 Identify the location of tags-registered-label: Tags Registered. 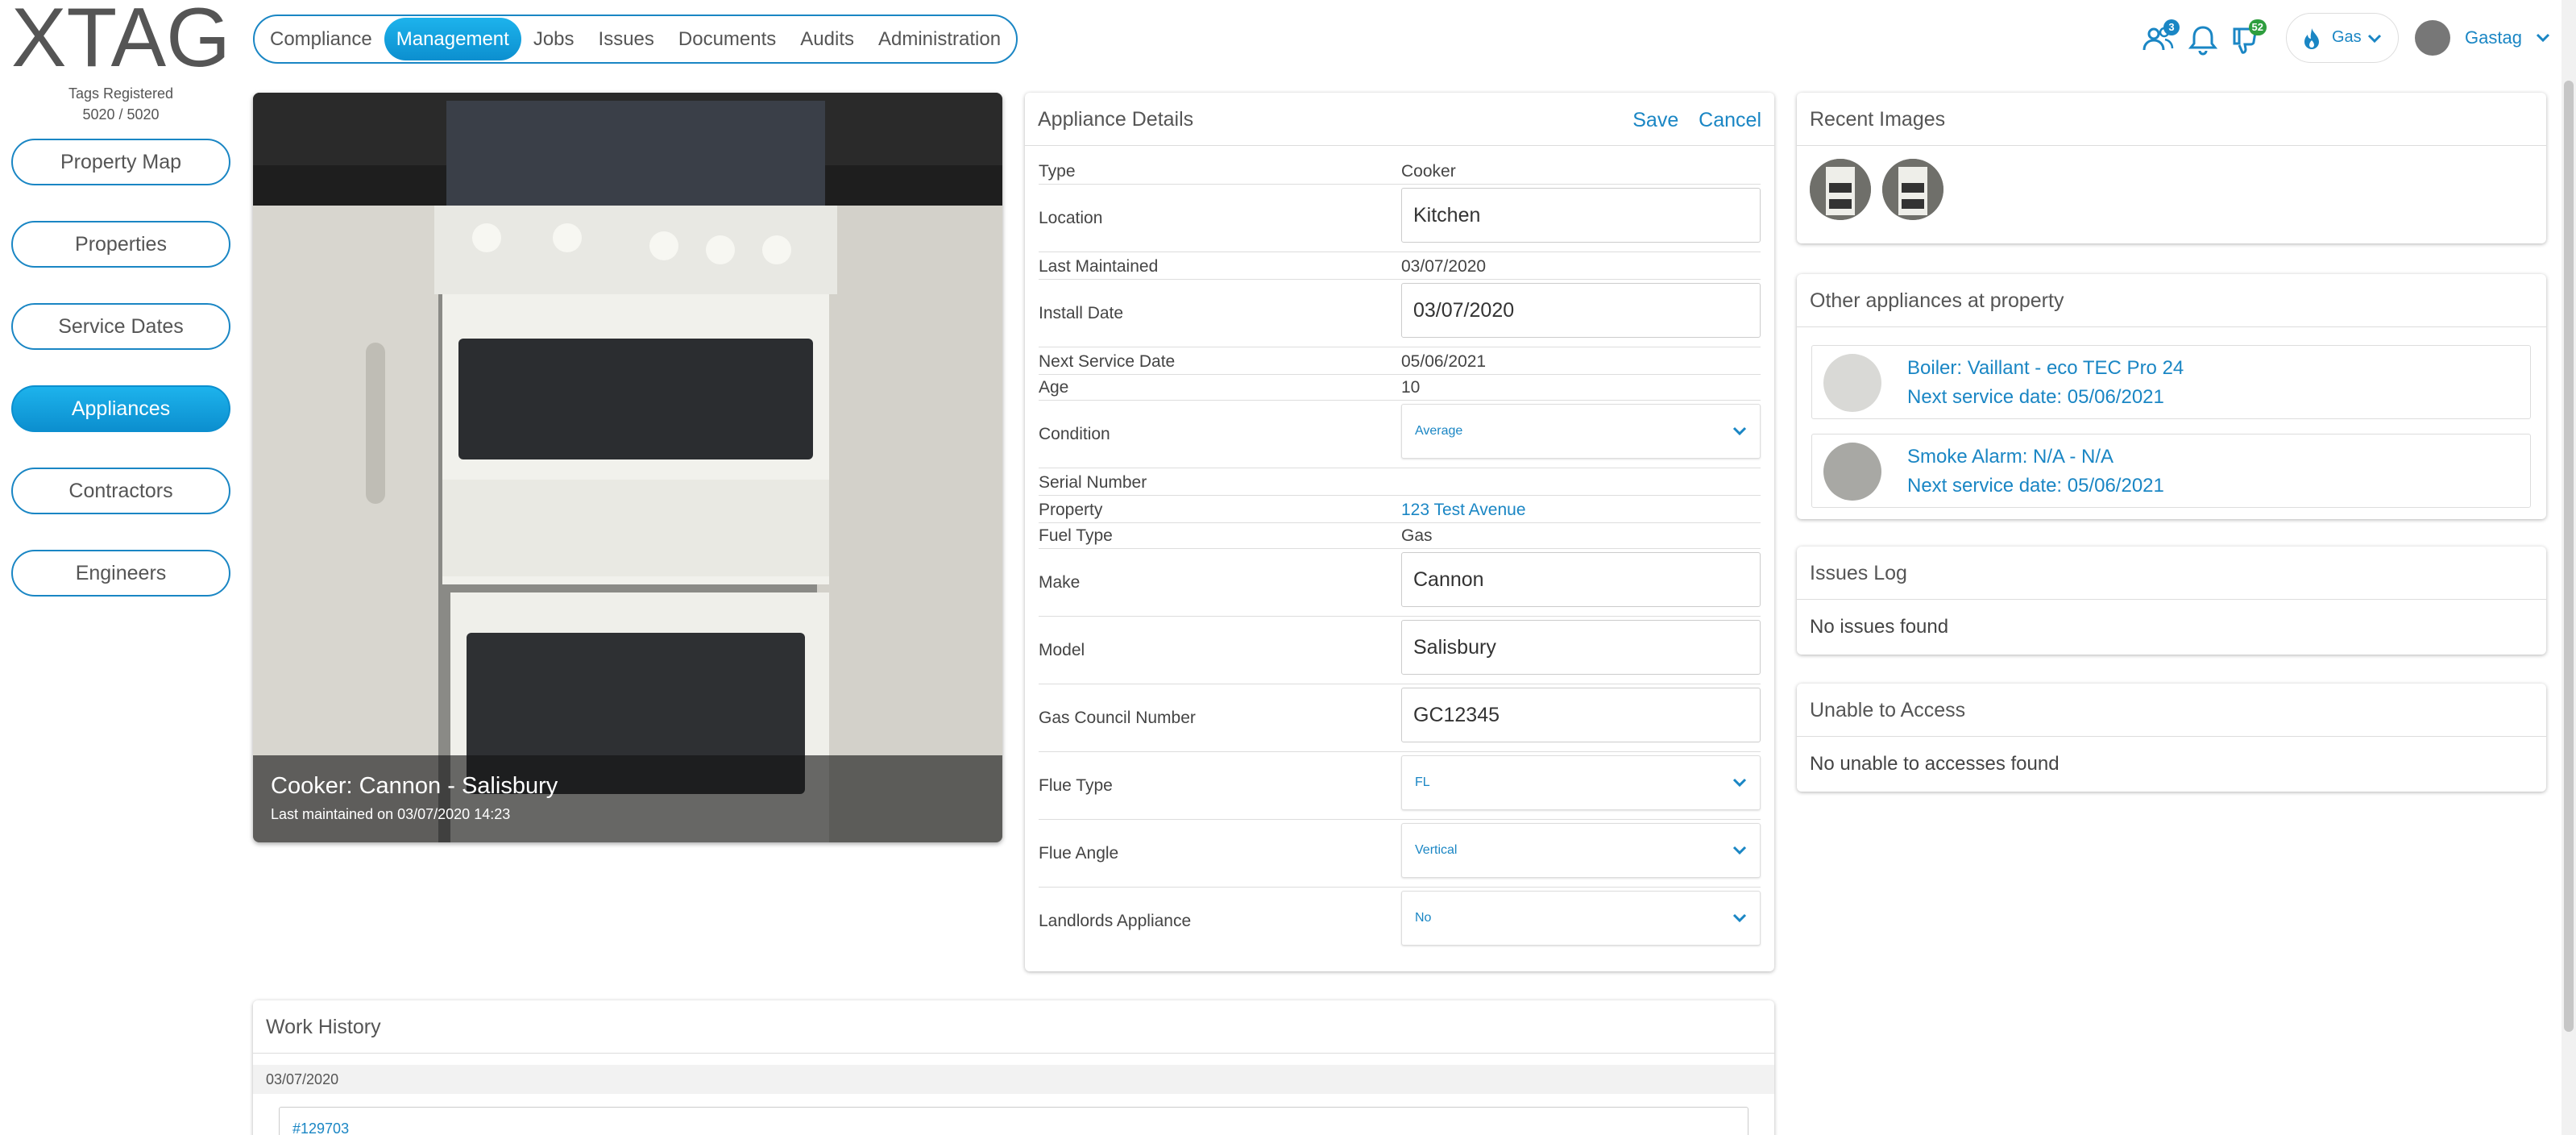
(121, 93).